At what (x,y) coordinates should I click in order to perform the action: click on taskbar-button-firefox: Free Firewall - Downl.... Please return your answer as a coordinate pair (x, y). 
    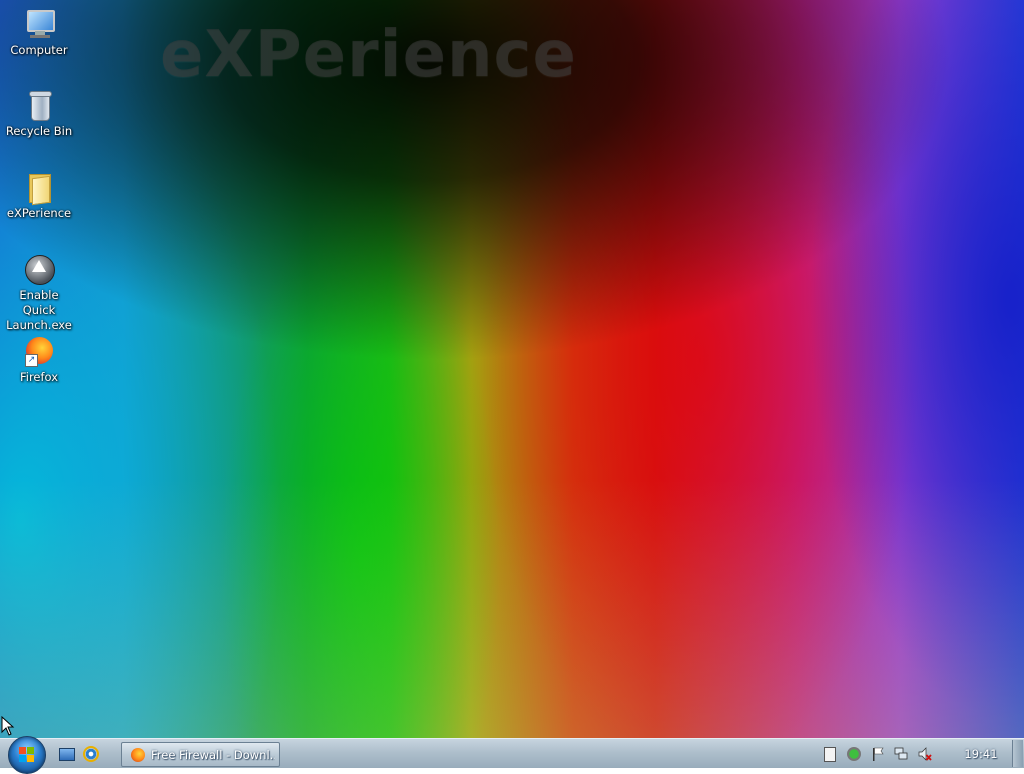
    Looking at the image, I should click on (200, 754).